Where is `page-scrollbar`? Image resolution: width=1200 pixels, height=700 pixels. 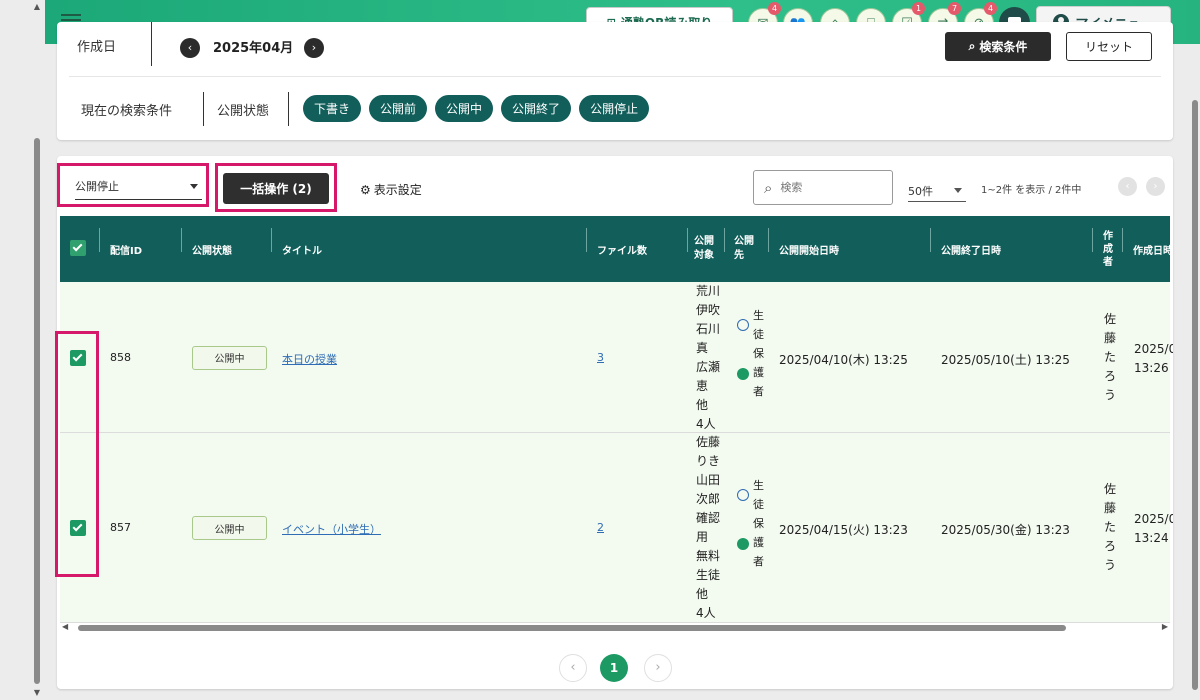 page-scrollbar is located at coordinates (1195, 350).